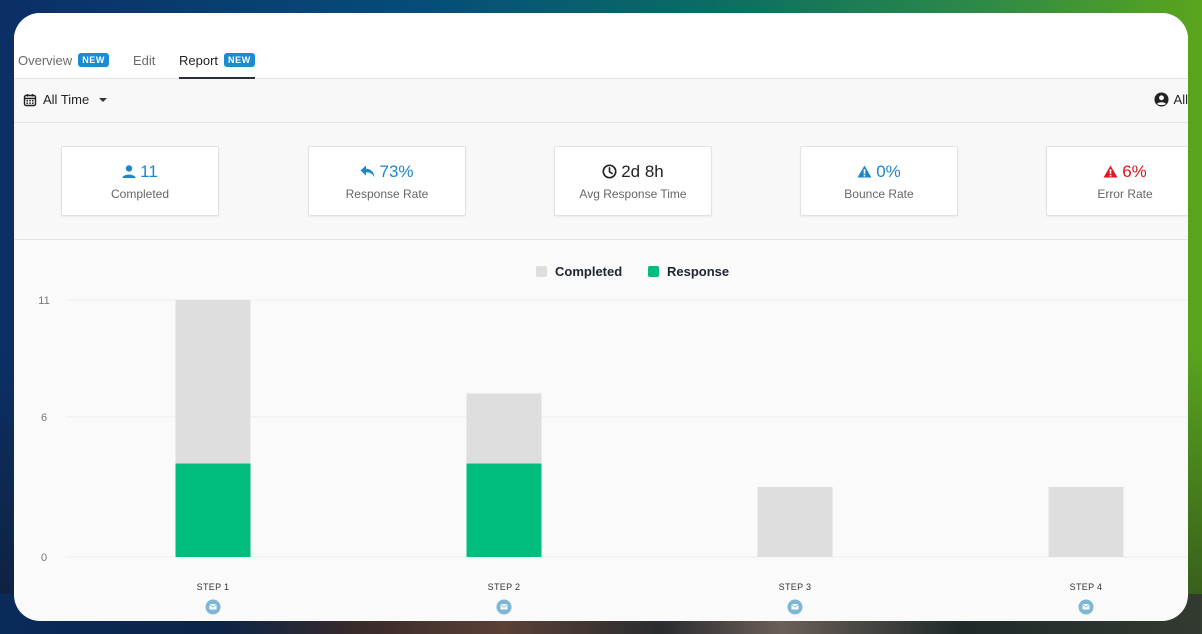 The image size is (1202, 634). What do you see at coordinates (1161, 99) in the screenshot?
I see `user-circle-icon` at bounding box center [1161, 99].